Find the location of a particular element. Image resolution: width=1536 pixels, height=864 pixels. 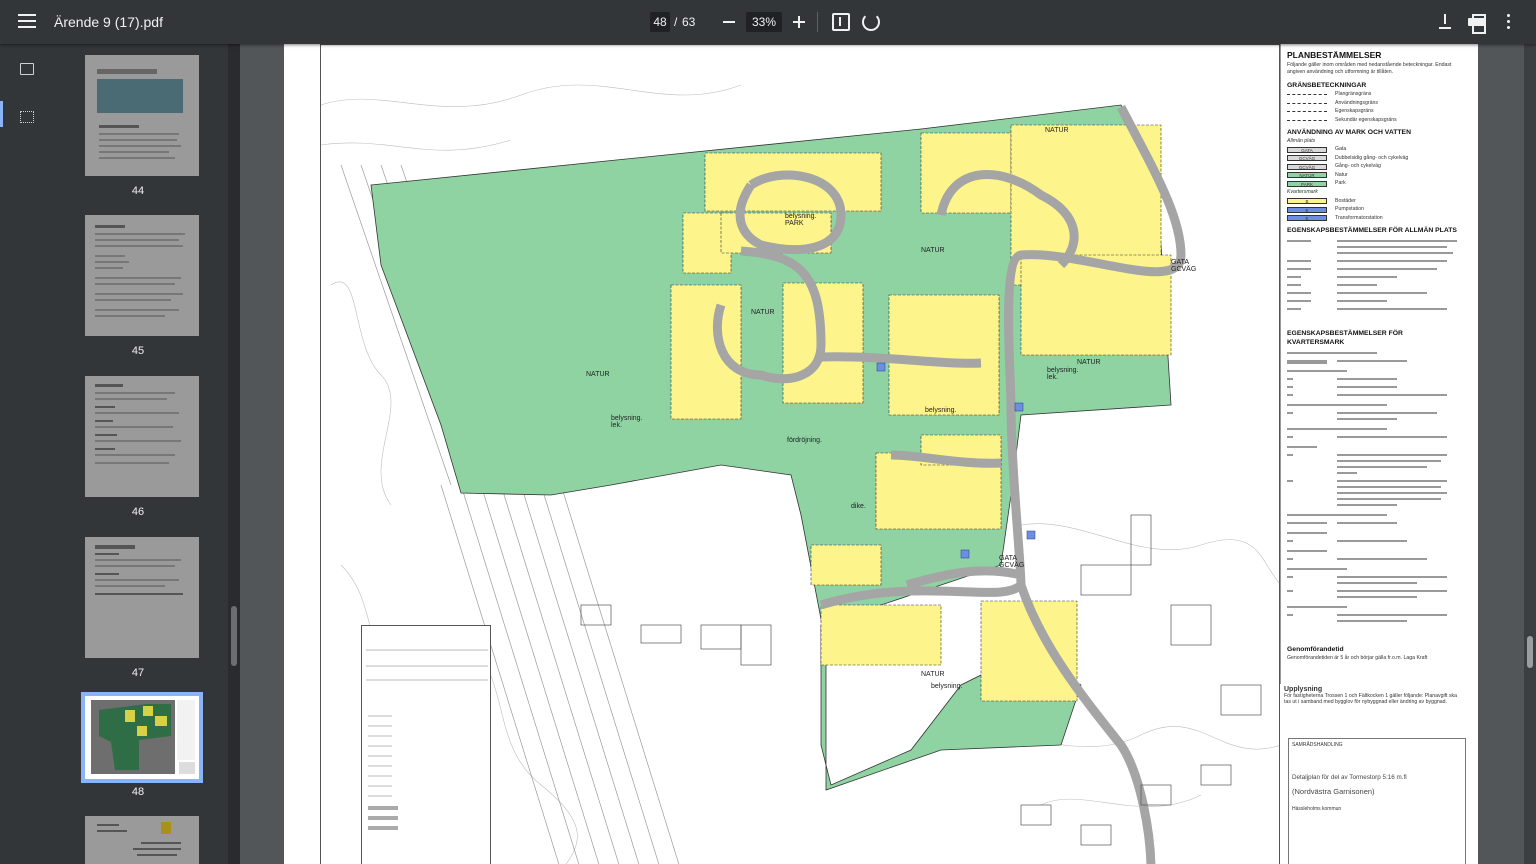

legend-section-anv: ANVÄNDNING AV MARK OCH VATTEN is located at coordinates (1349, 132).